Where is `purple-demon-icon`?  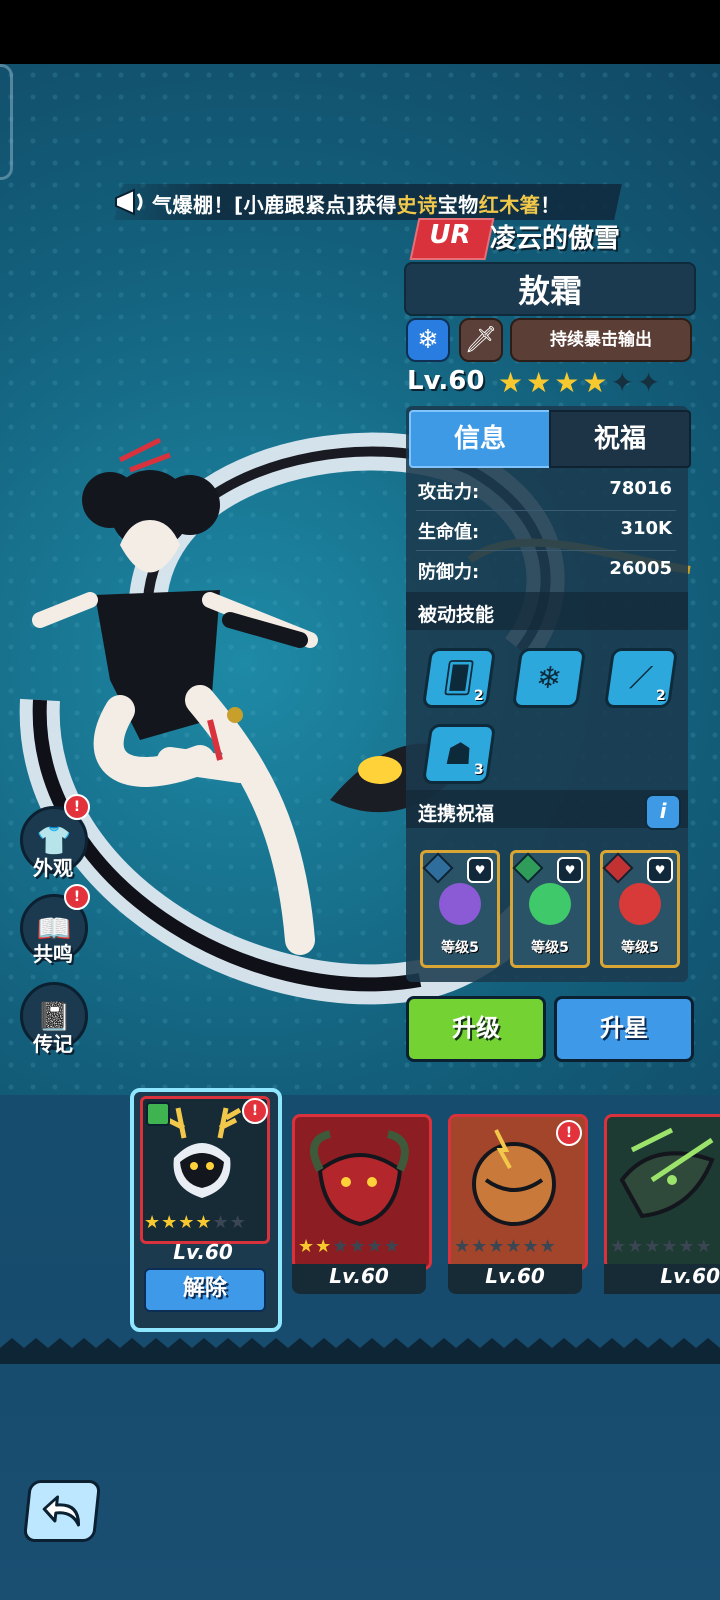
purple-demon-icon is located at coordinates (460, 904).